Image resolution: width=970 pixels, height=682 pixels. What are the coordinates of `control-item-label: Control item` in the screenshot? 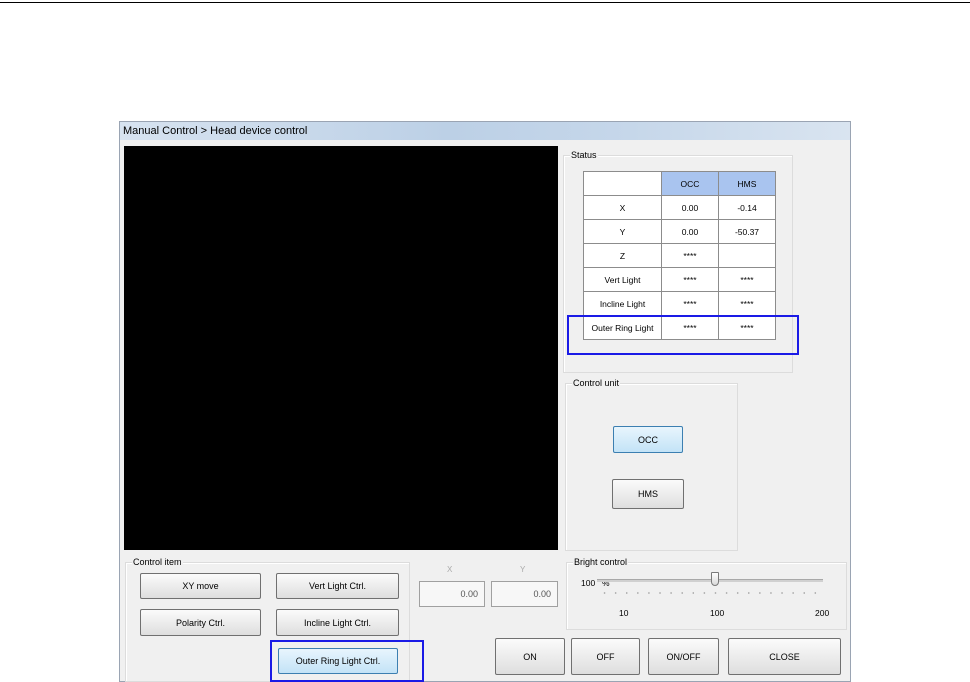 It's located at (157, 562).